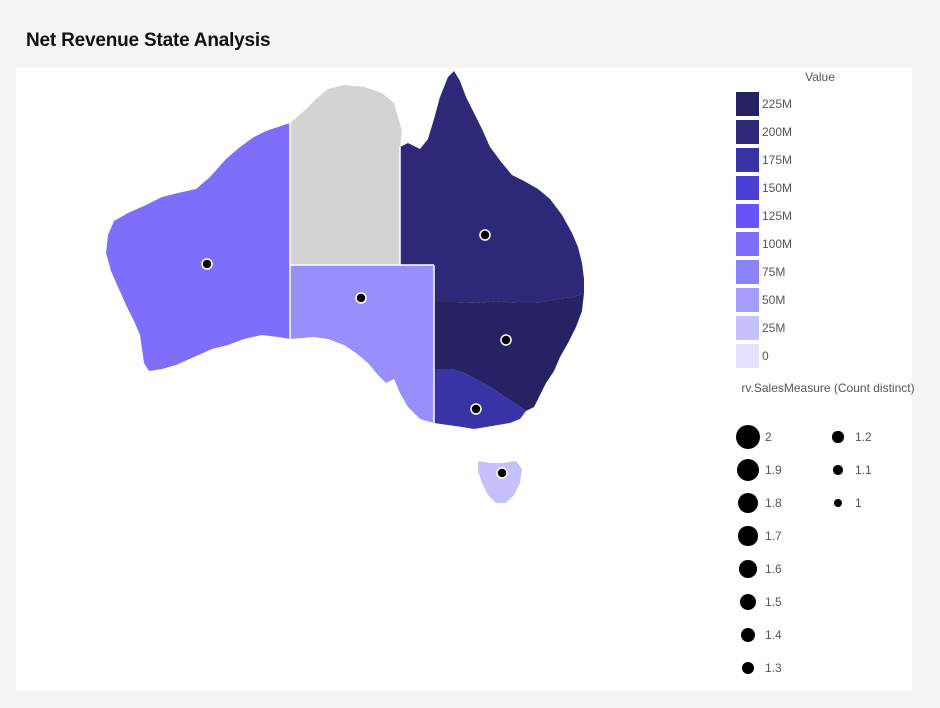 The height and width of the screenshot is (708, 940). What do you see at coordinates (863, 470) in the screenshot?
I see `size-legend-label: 1.1` at bounding box center [863, 470].